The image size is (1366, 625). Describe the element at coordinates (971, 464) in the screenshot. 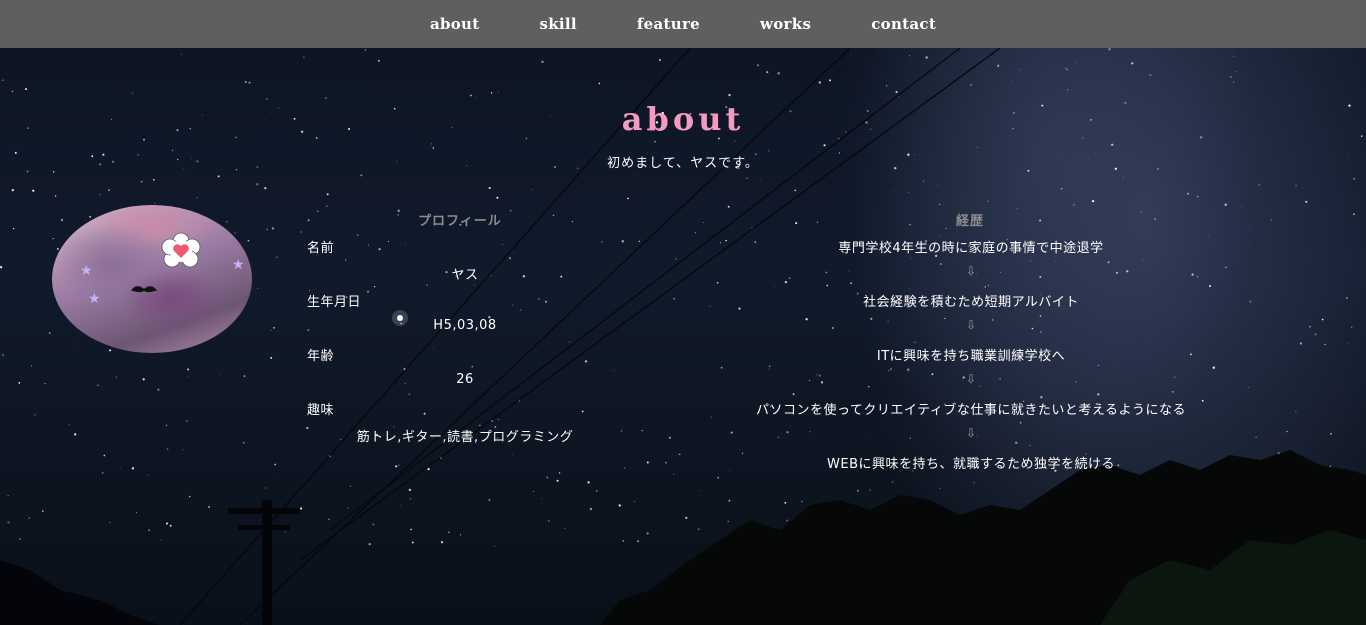

I see `history-step: WEBに興味を持ち、就職するため独学を続ける` at that location.